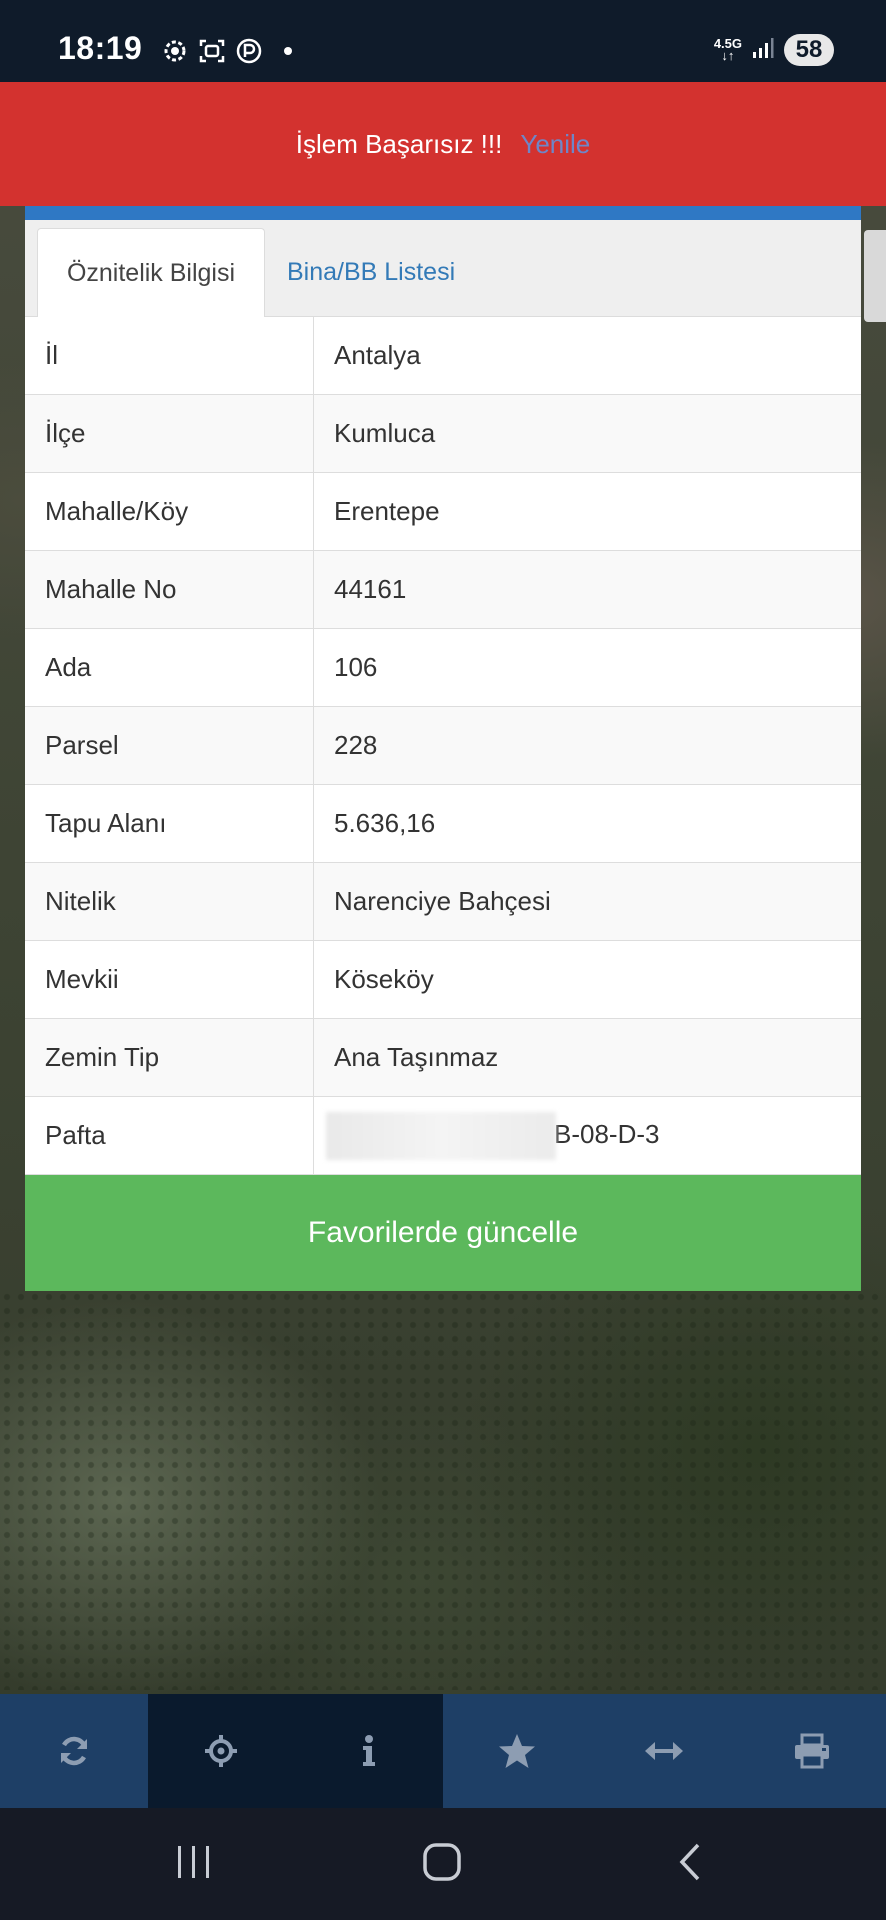 The width and height of the screenshot is (886, 1920). What do you see at coordinates (151, 272) in the screenshot?
I see `tab-attribute-info: Öznitelik Bilgisi` at bounding box center [151, 272].